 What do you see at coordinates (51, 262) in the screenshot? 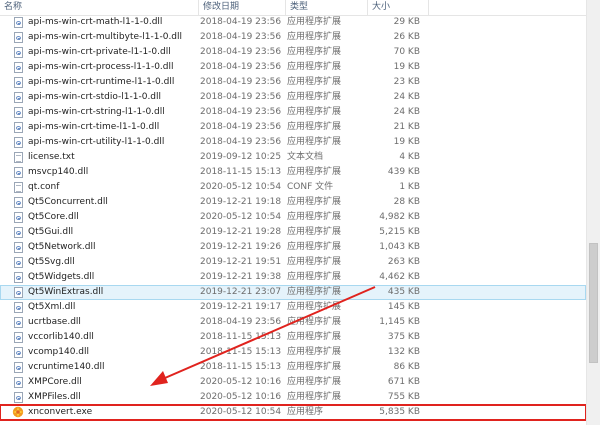
I see `file-name: Qt5Svg.dll` at bounding box center [51, 262].